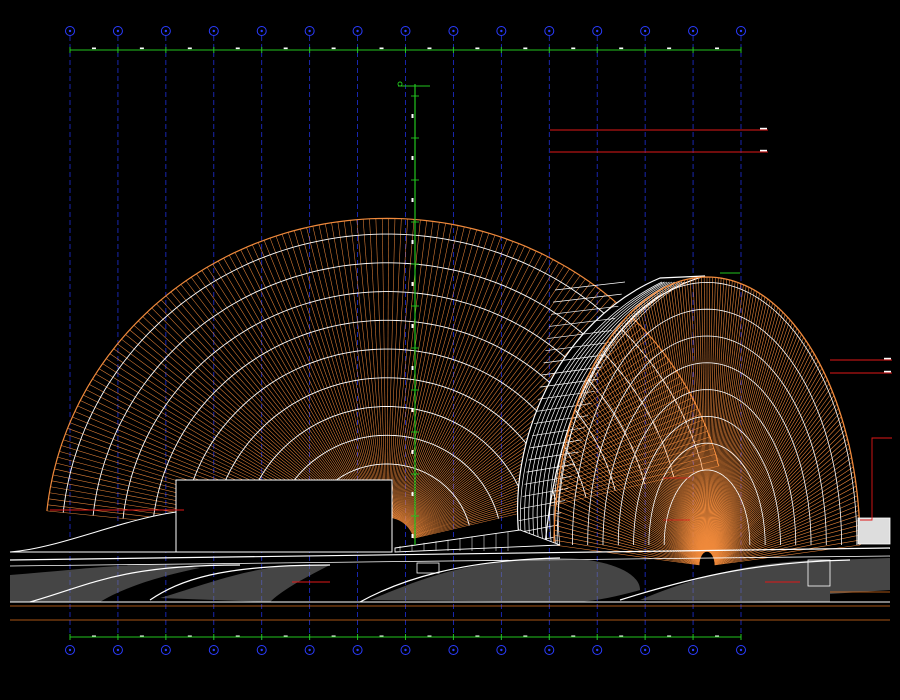 This screenshot has height=700, width=900. I want to click on podium-rect, so click(284, 516).